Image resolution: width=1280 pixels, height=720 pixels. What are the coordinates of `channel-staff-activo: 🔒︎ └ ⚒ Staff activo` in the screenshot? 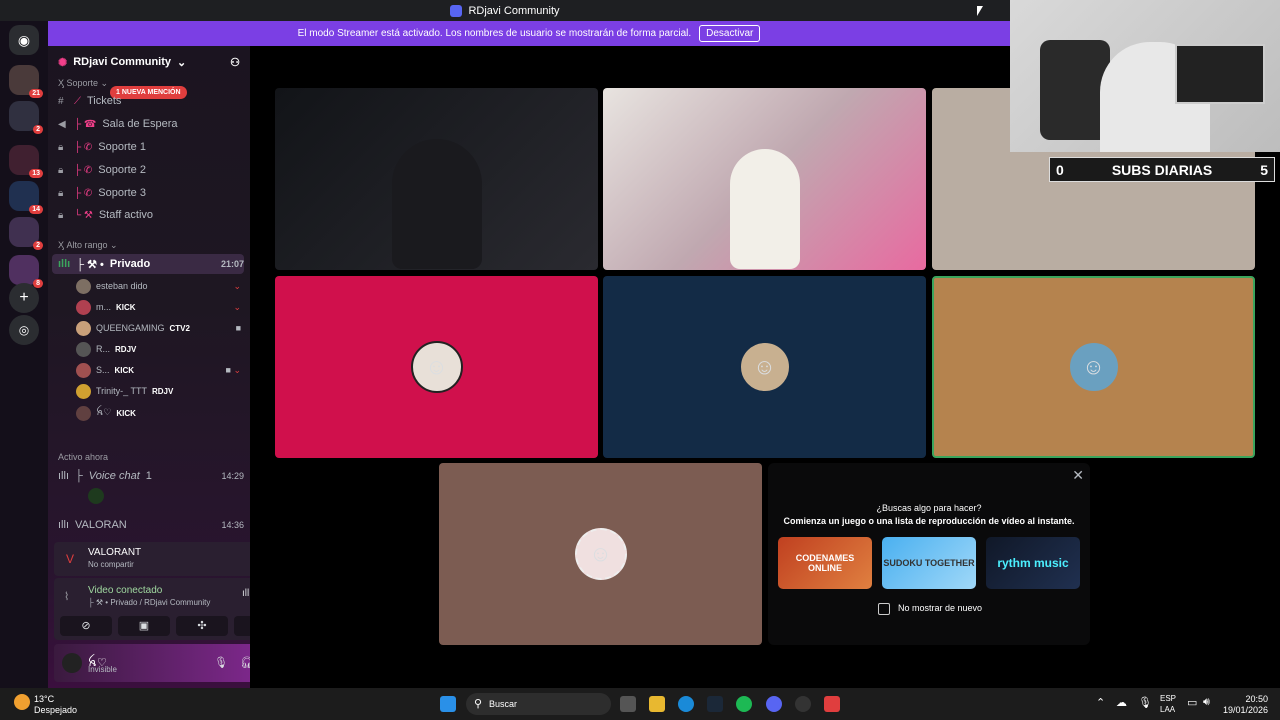 It's located at (151, 215).